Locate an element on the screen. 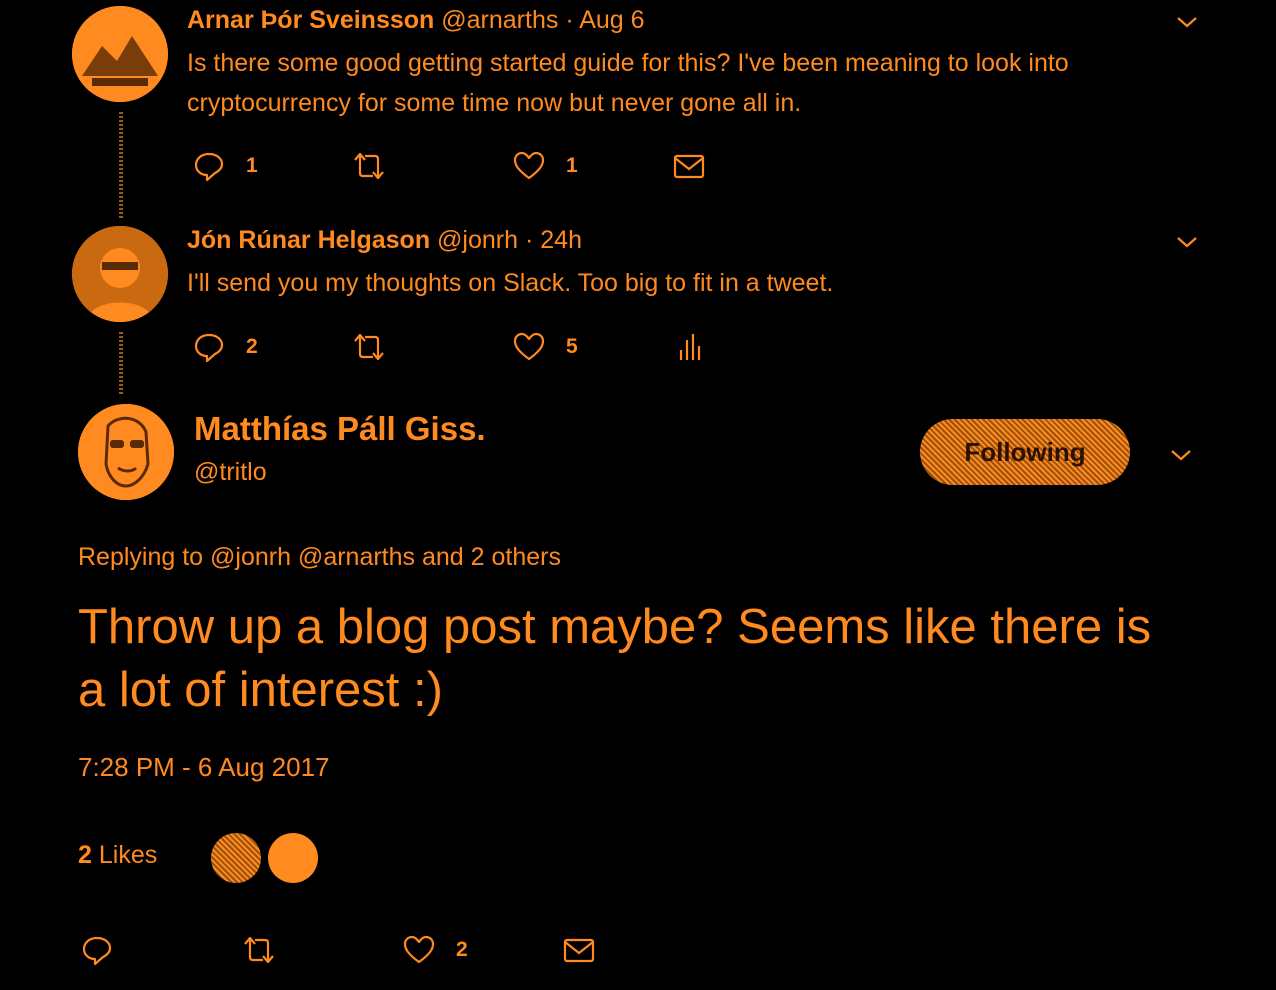 Image resolution: width=1276 pixels, height=990 pixels. author-handle: @arnarths is located at coordinates (499, 20).